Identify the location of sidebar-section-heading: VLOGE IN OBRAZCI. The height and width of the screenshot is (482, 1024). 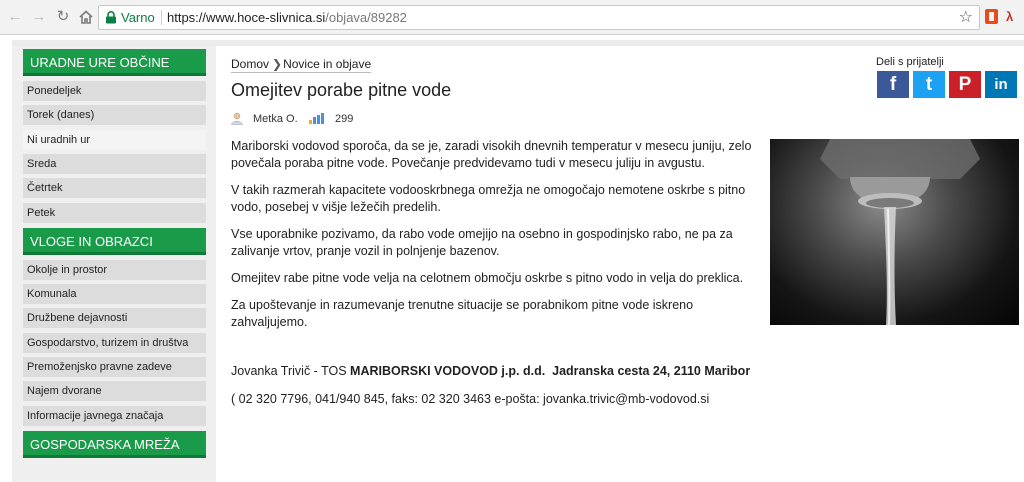
(114, 241).